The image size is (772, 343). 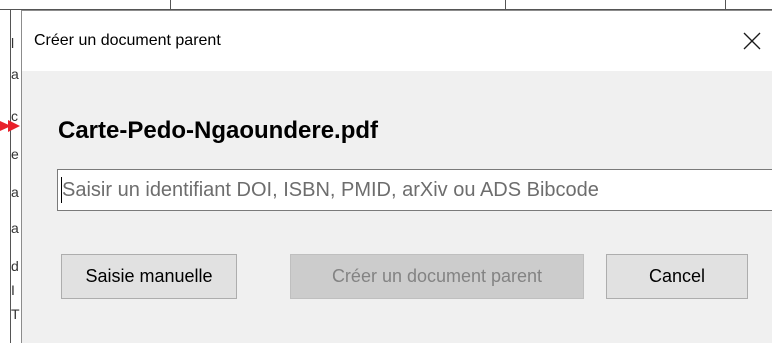 What do you see at coordinates (677, 276) in the screenshot?
I see `cancel-button: Cancel` at bounding box center [677, 276].